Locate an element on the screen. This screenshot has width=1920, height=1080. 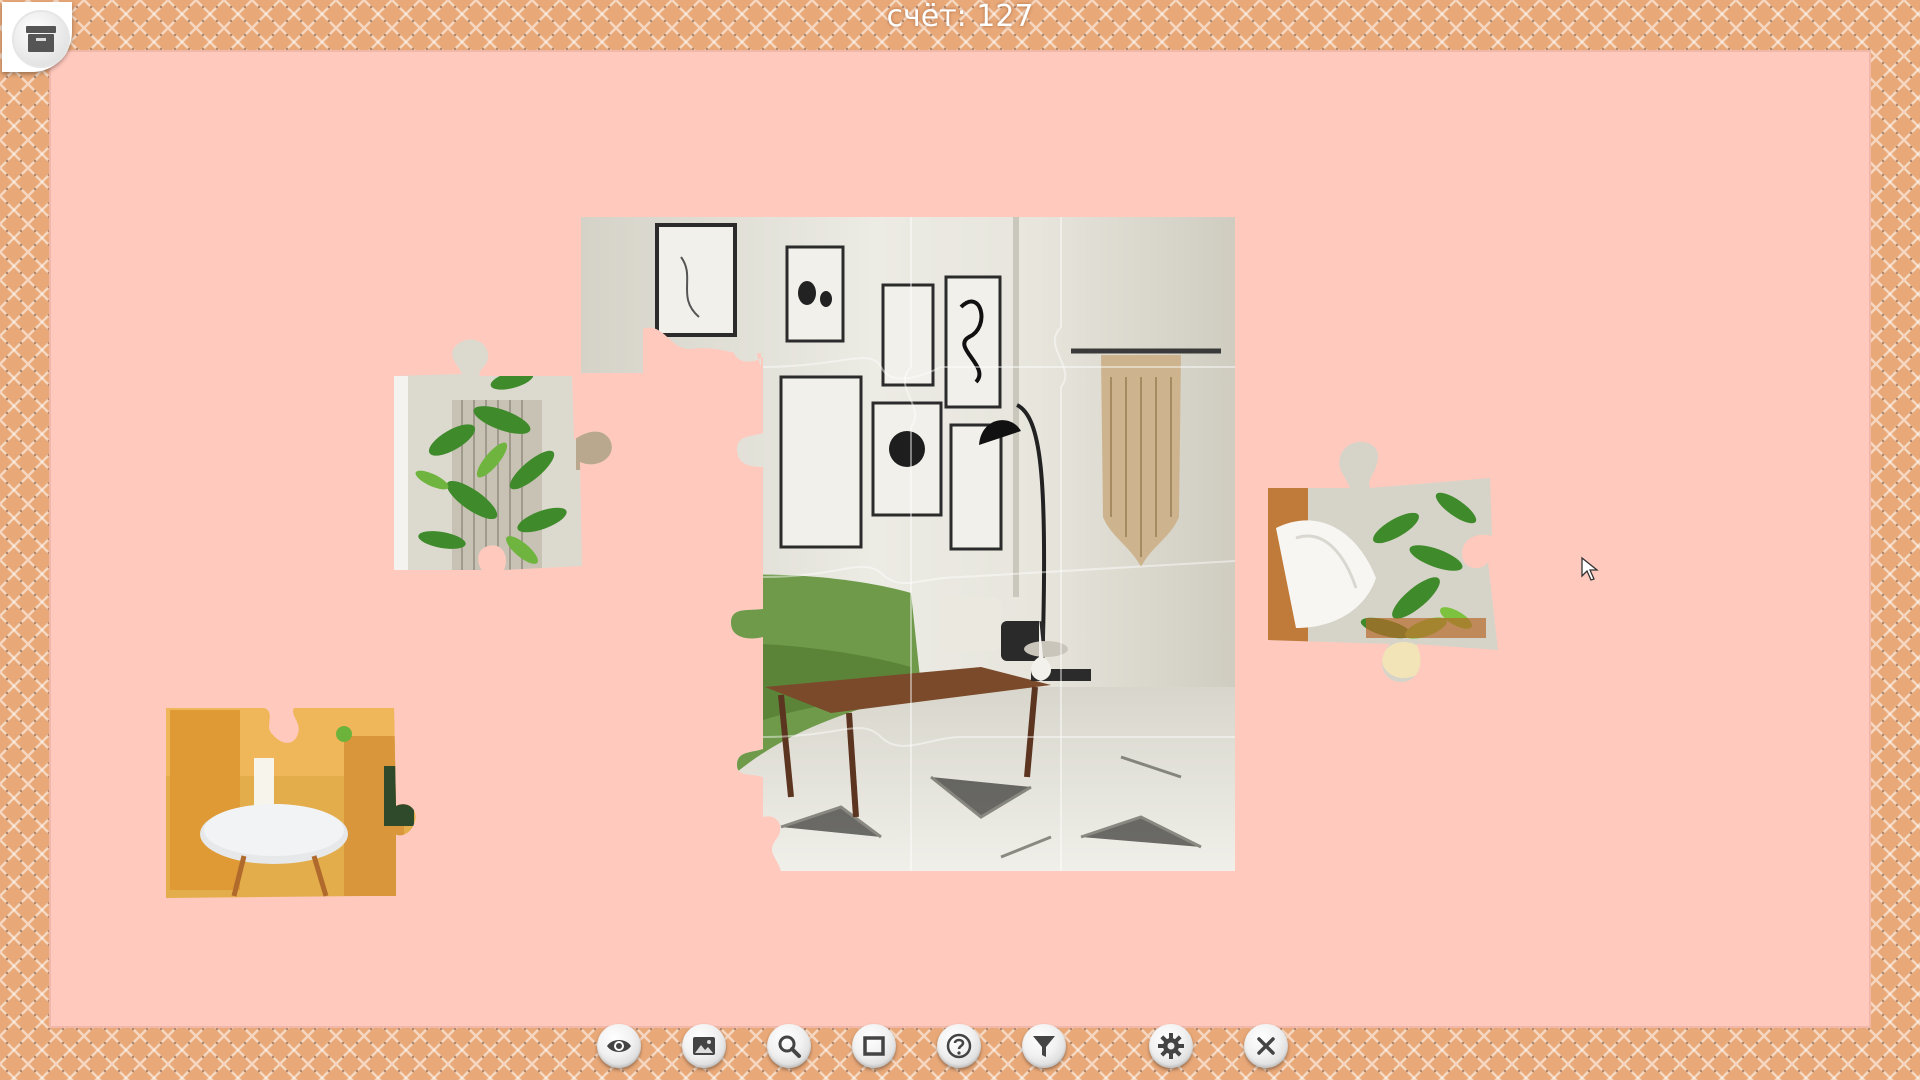
close-button is located at coordinates (1266, 1046).